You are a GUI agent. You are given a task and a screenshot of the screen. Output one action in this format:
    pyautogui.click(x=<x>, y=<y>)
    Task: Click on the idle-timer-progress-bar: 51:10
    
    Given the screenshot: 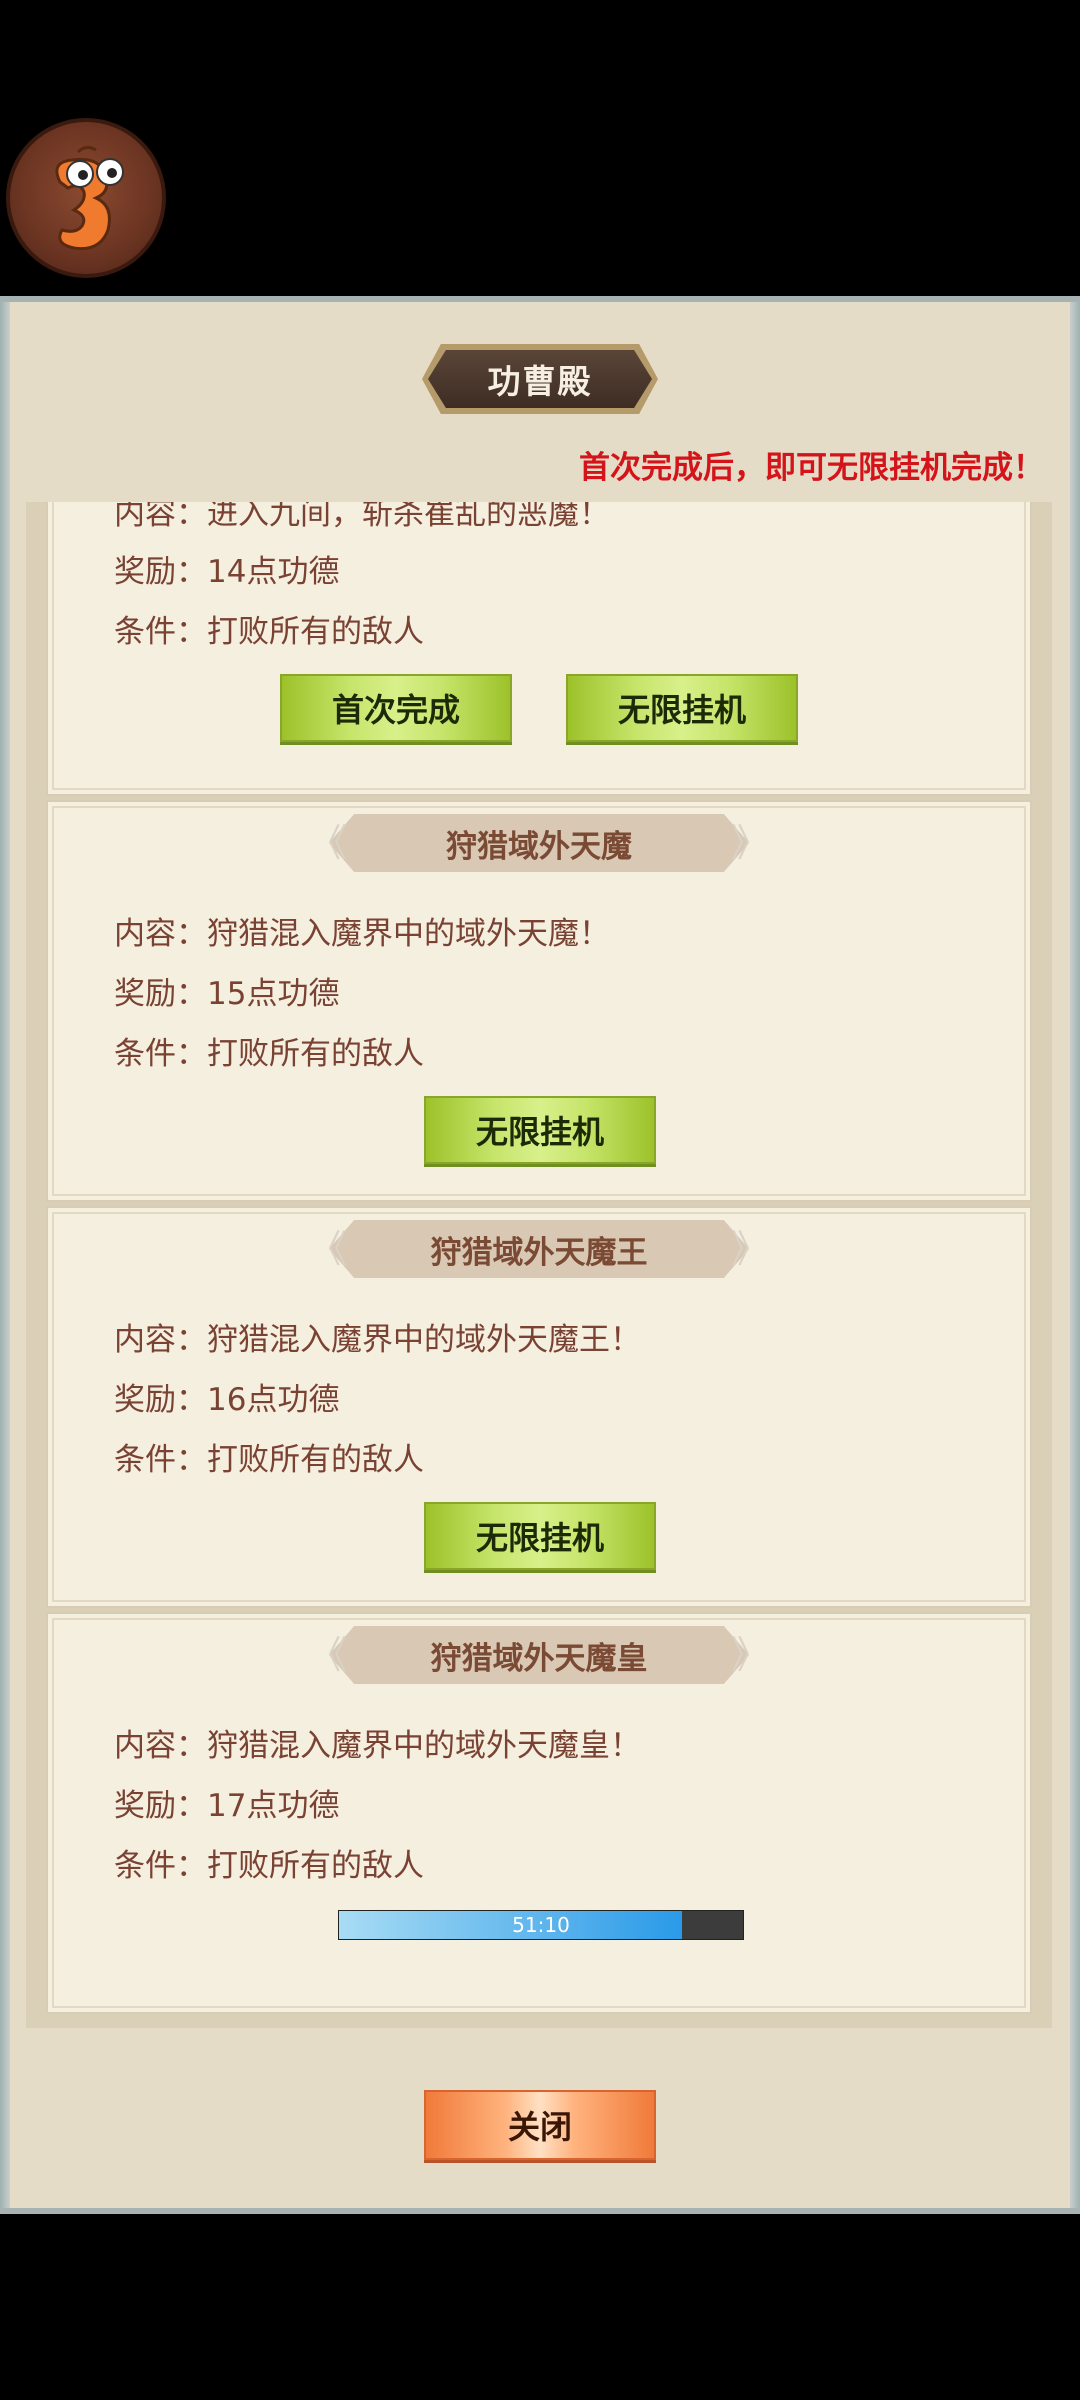 What is the action you would take?
    pyautogui.click(x=541, y=1925)
    